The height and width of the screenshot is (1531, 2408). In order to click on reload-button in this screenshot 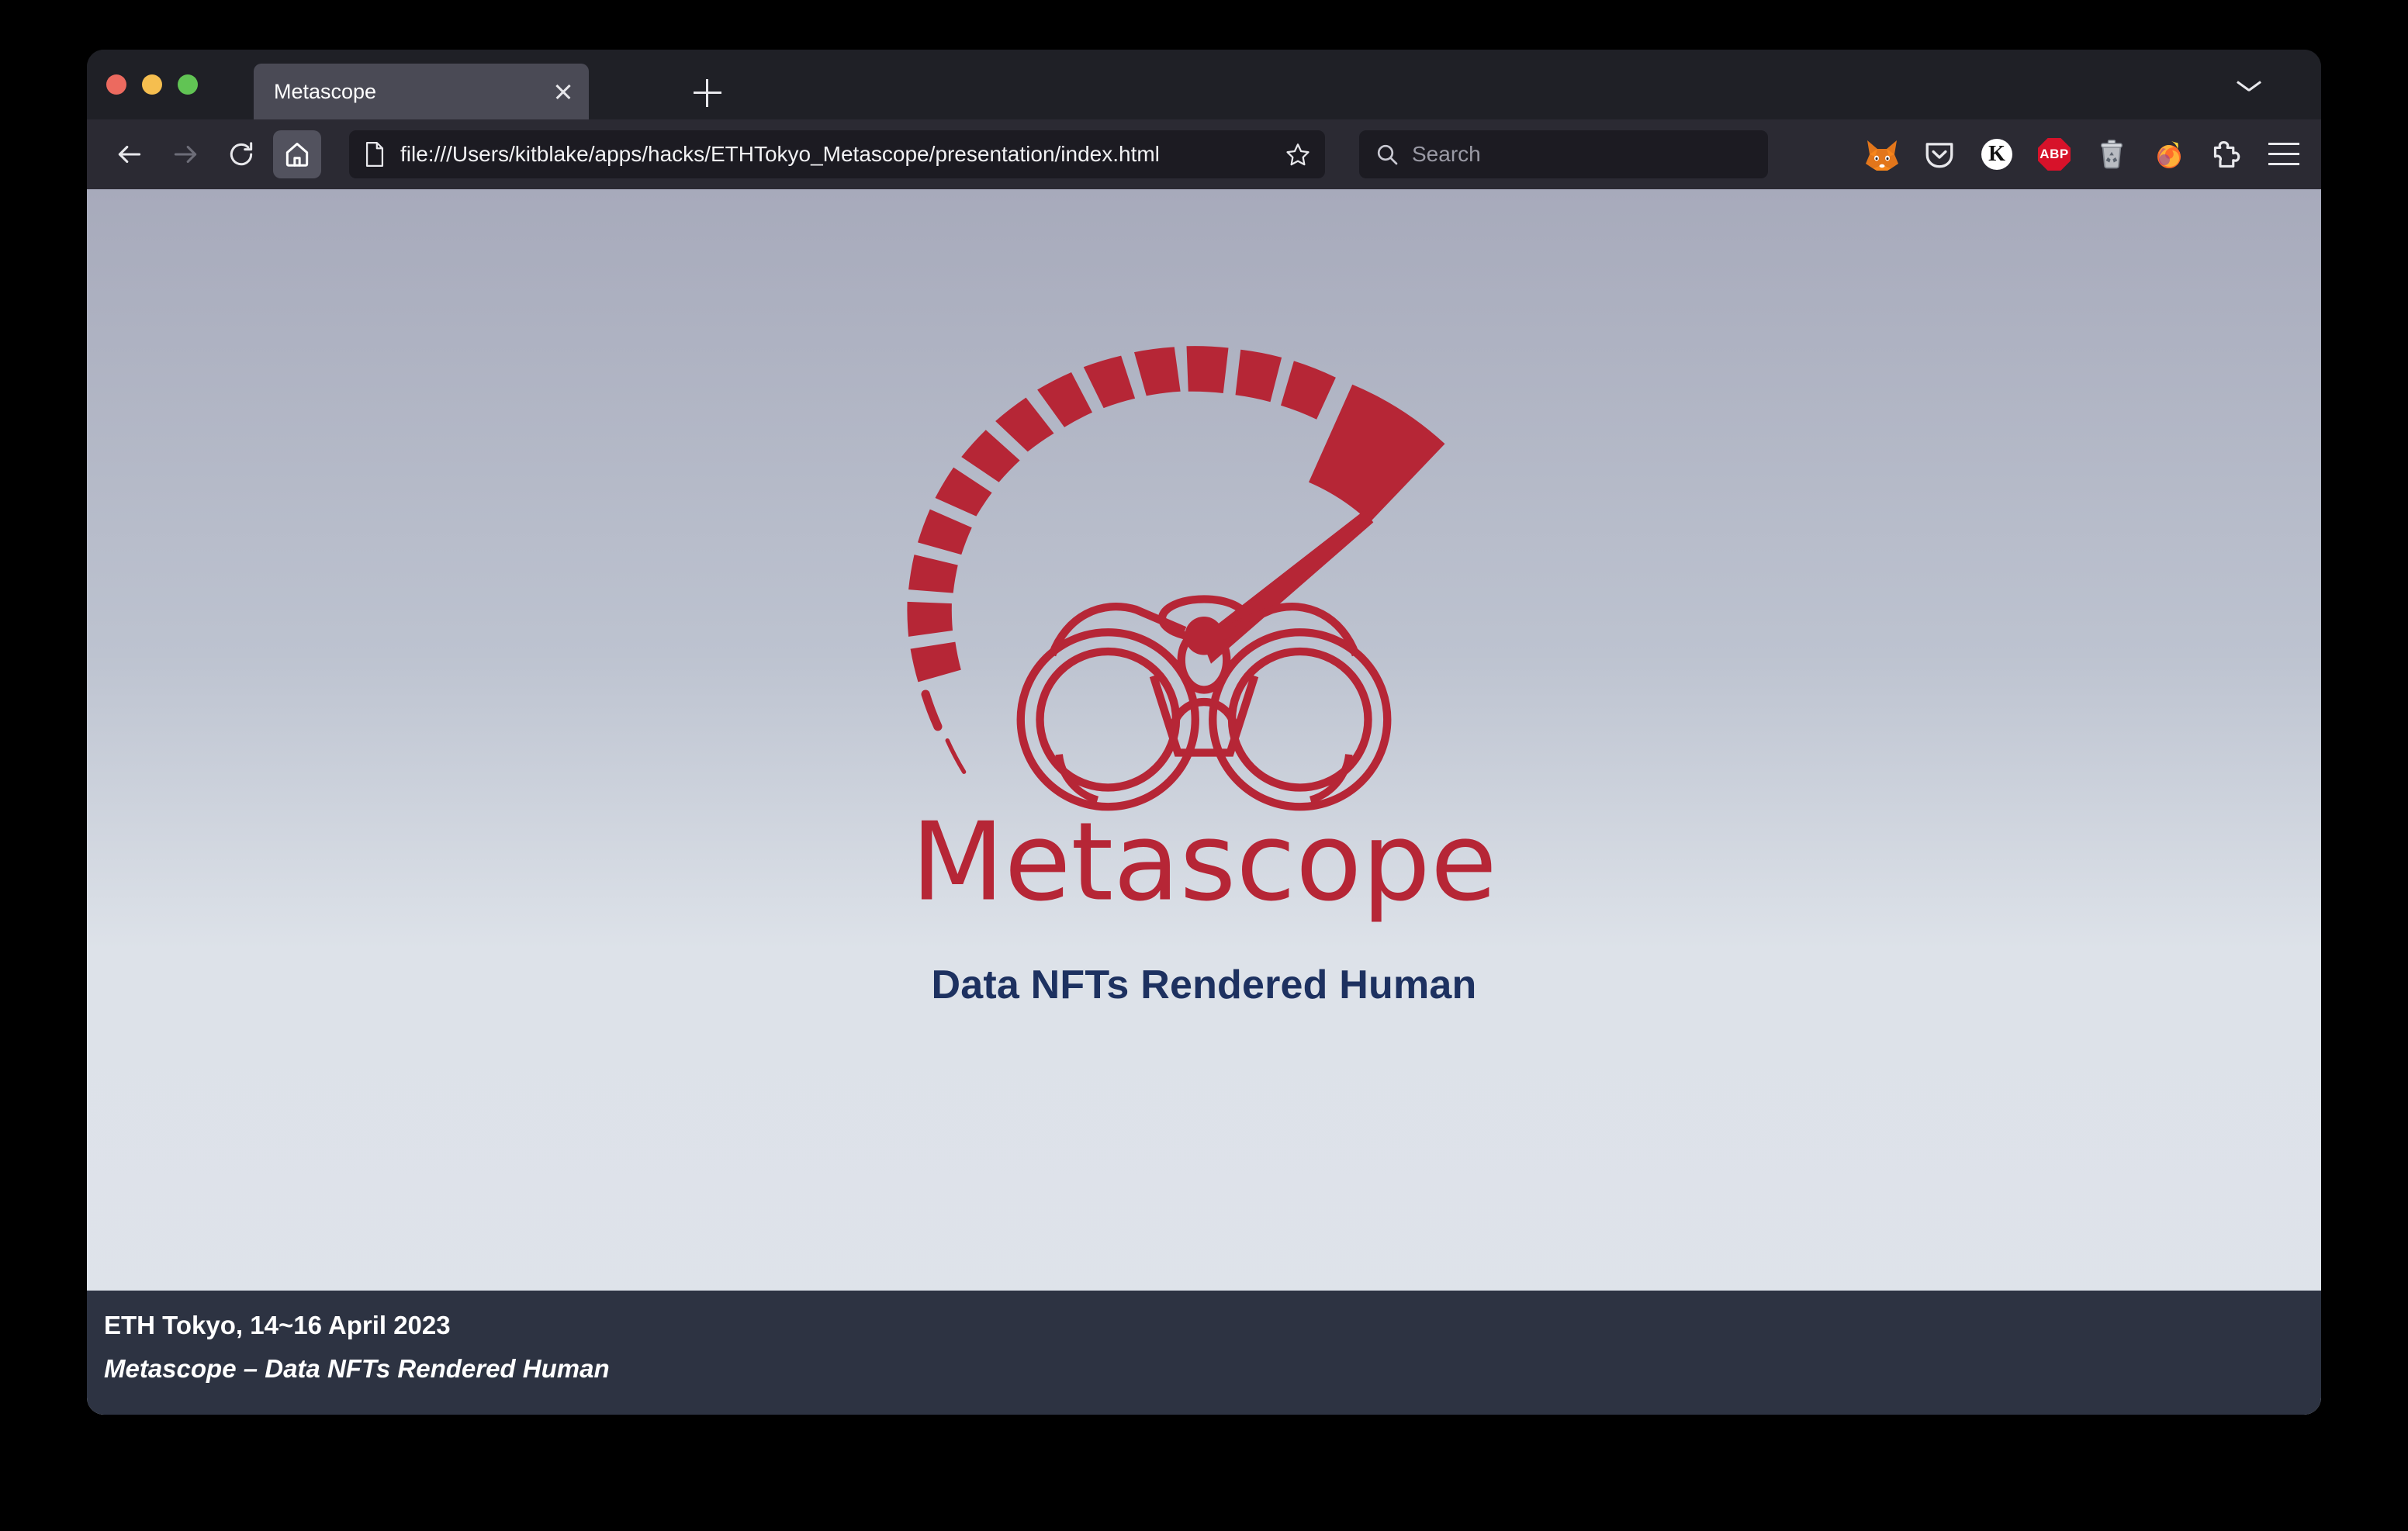, I will do `click(241, 154)`.